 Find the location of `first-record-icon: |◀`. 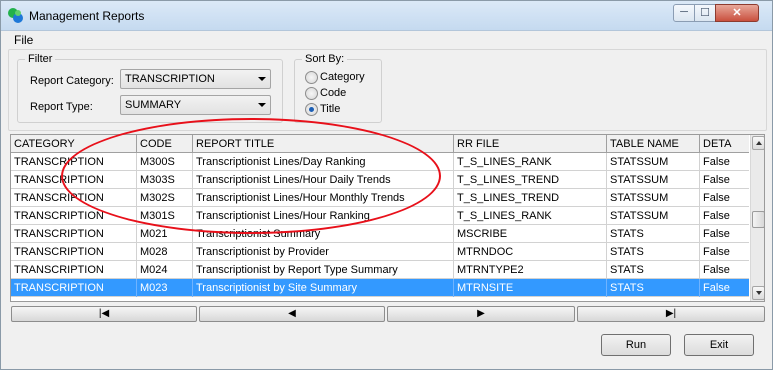

first-record-icon: |◀ is located at coordinates (104, 313).